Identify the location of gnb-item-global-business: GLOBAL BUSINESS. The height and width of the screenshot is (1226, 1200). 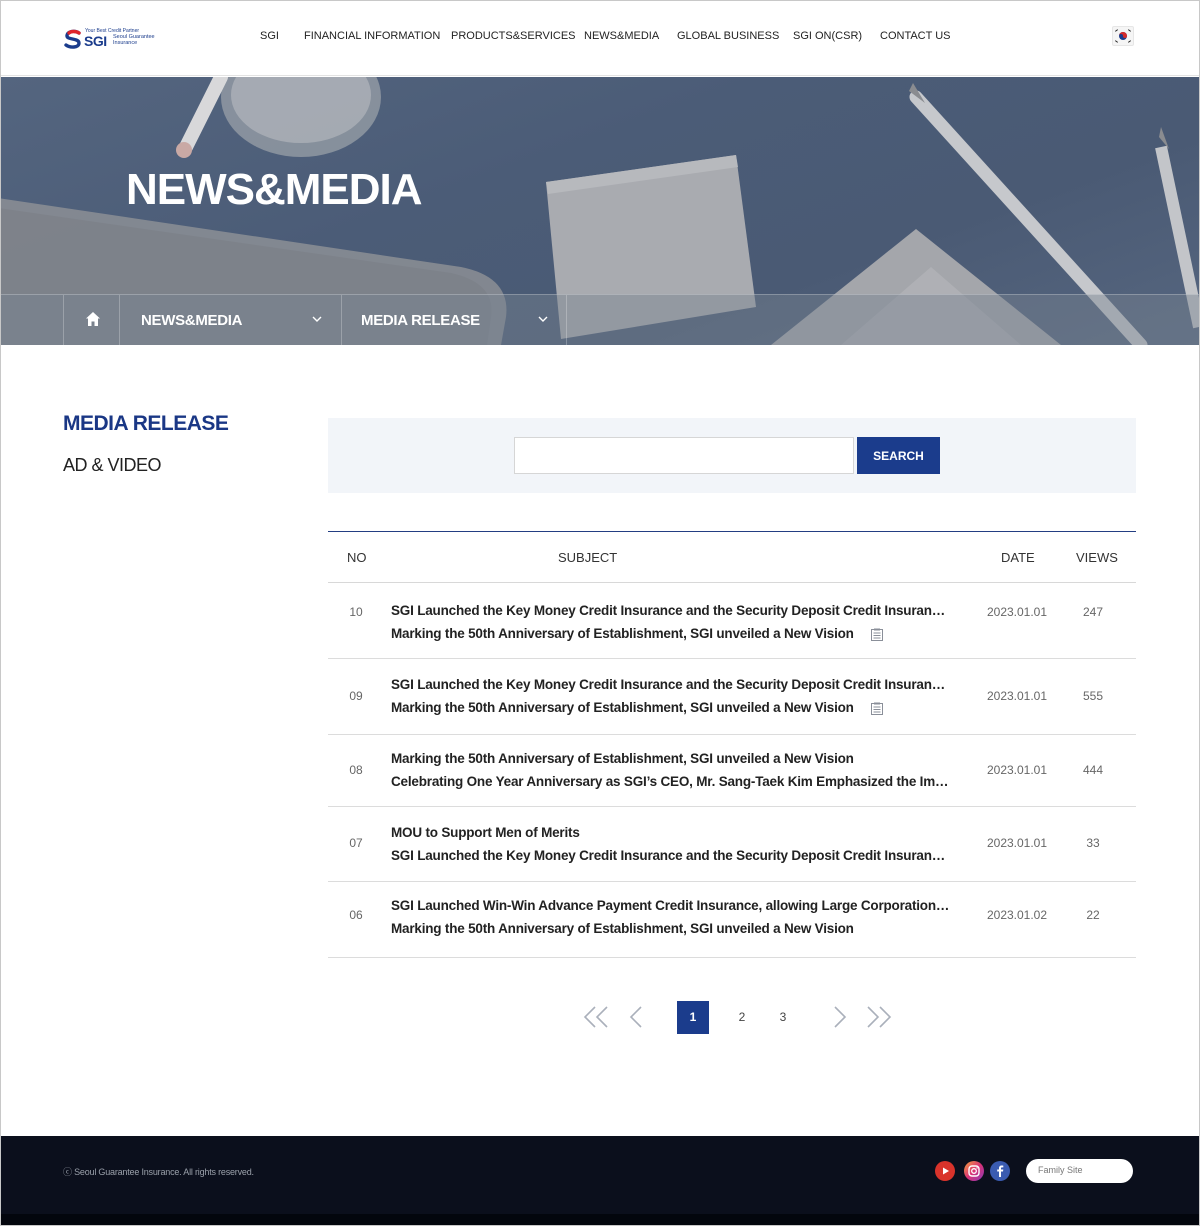
(728, 36).